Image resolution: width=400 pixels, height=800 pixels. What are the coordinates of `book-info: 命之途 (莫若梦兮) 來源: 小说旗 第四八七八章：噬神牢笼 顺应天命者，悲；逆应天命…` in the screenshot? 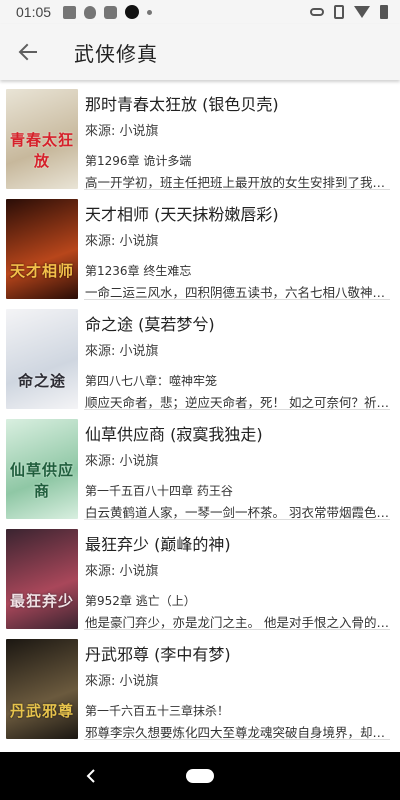 It's located at (238, 355).